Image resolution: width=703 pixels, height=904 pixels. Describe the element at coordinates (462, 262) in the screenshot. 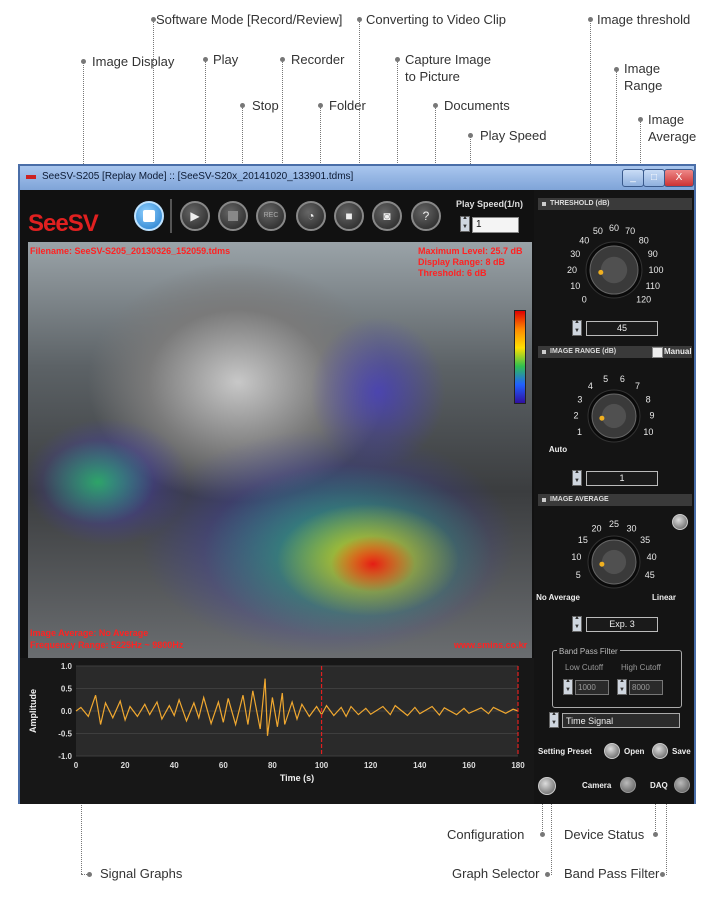

I see `display-range-overlay: Display Range: 8 dB` at that location.